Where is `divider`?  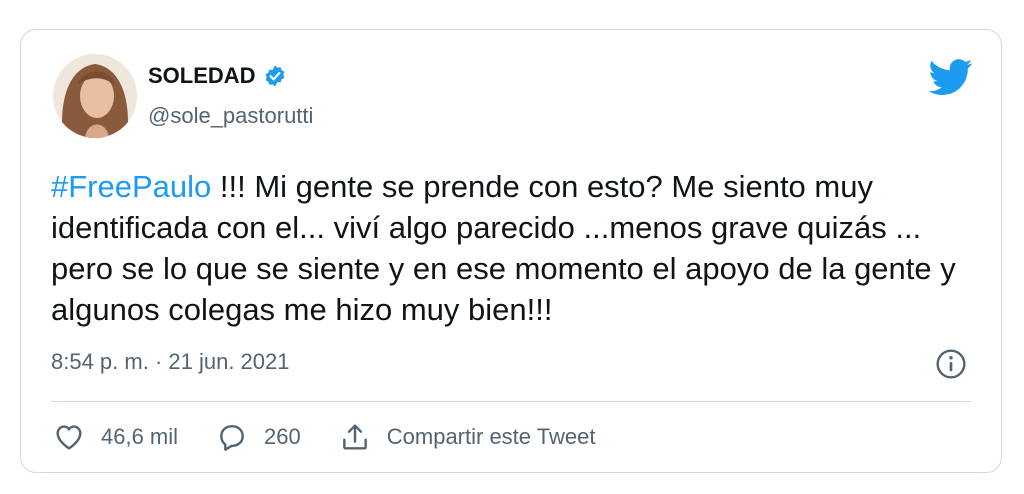
divider is located at coordinates (511, 401).